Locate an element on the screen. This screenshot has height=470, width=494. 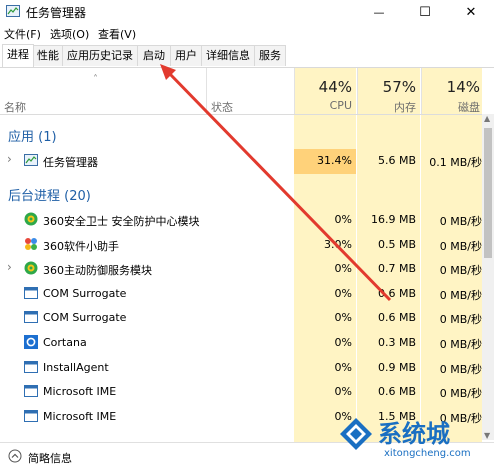
collapse-up-icon is located at coordinates (15, 456).